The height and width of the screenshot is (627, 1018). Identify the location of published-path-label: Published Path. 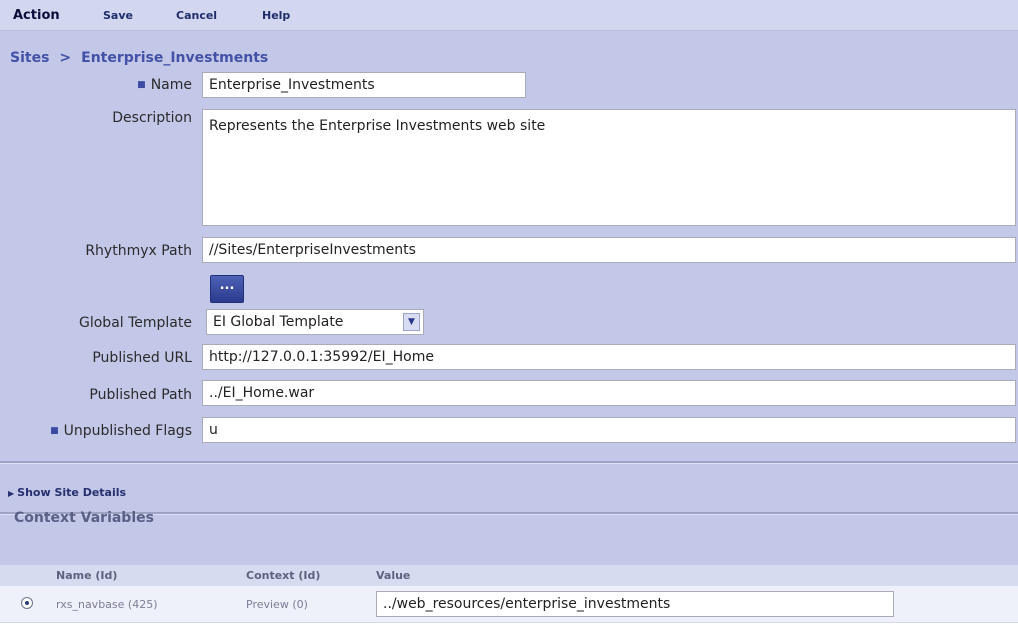
(140, 395).